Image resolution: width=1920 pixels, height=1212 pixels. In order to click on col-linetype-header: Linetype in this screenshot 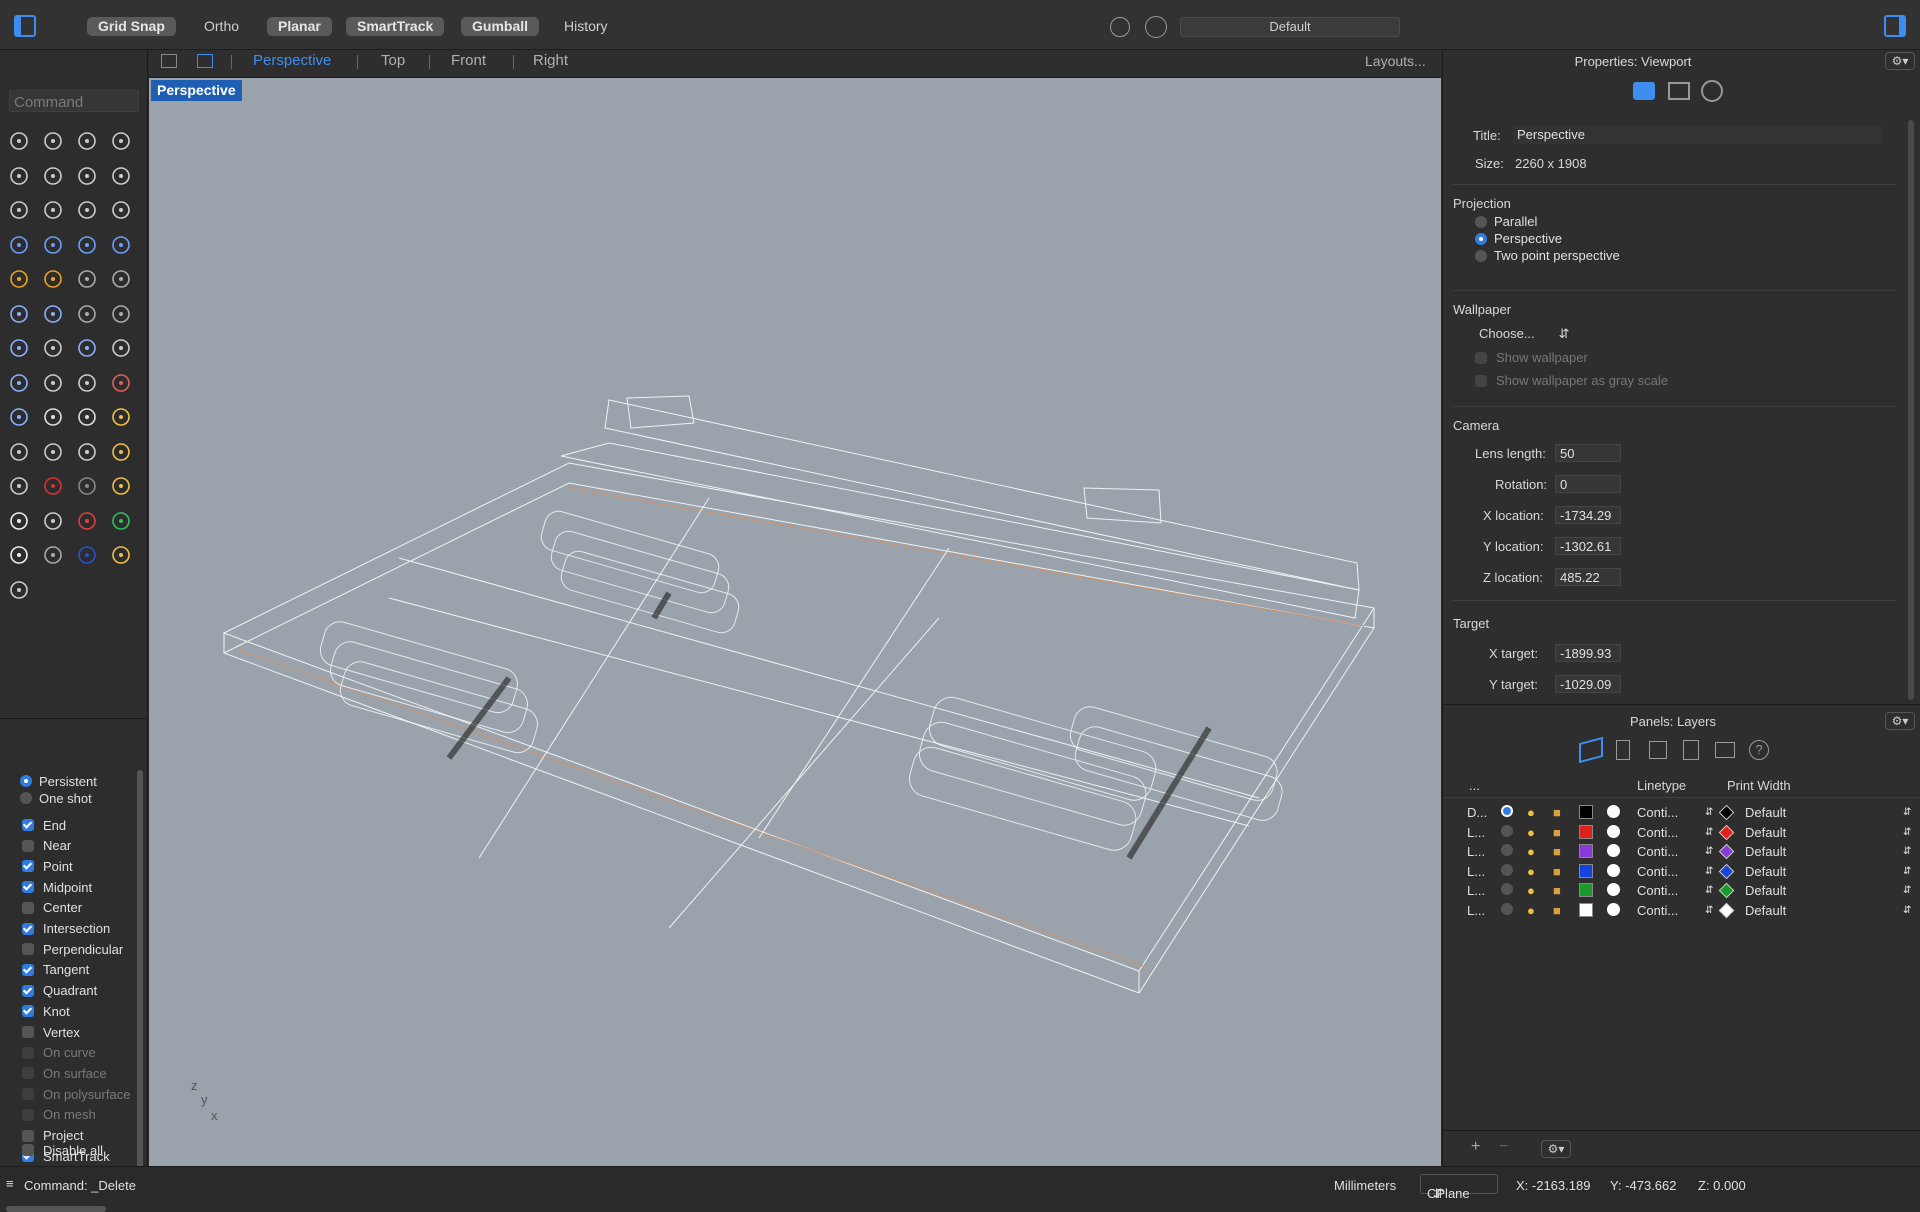, I will do `click(1661, 785)`.